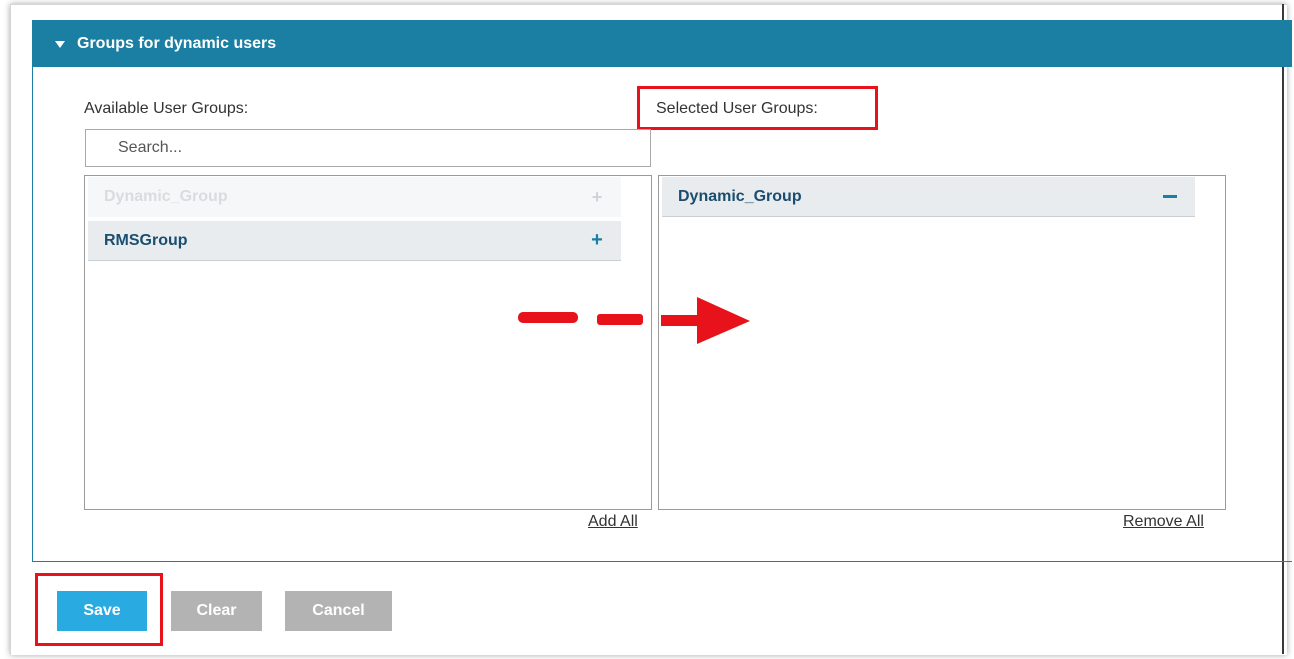  I want to click on cancel-button: Cancel, so click(338, 611).